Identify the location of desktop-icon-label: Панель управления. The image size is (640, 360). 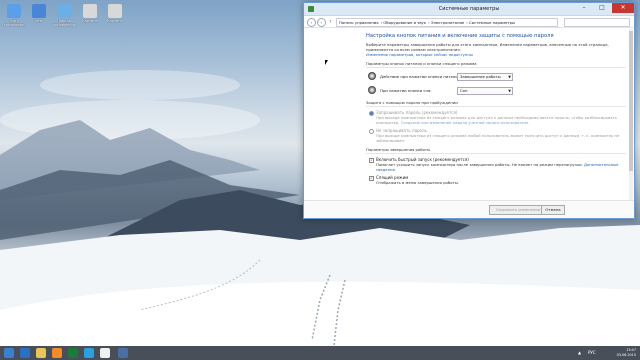
(64, 23).